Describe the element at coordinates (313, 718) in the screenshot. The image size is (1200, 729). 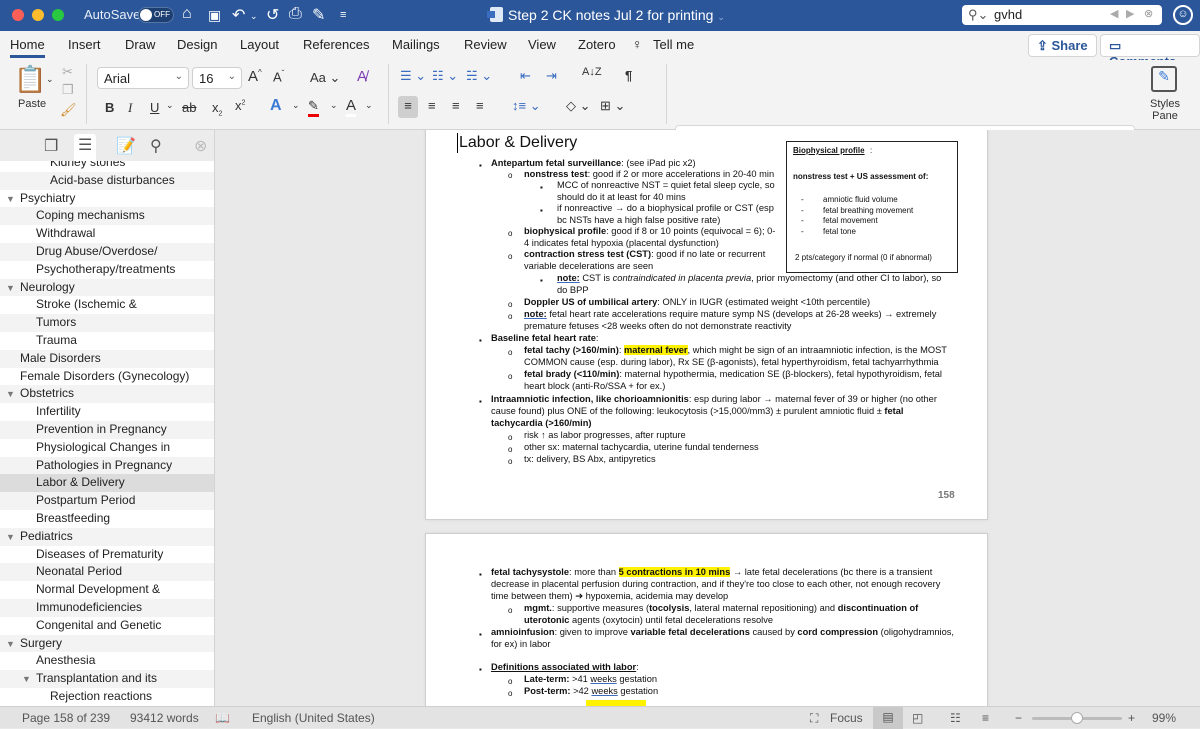
I see `language: English (United States)` at that location.